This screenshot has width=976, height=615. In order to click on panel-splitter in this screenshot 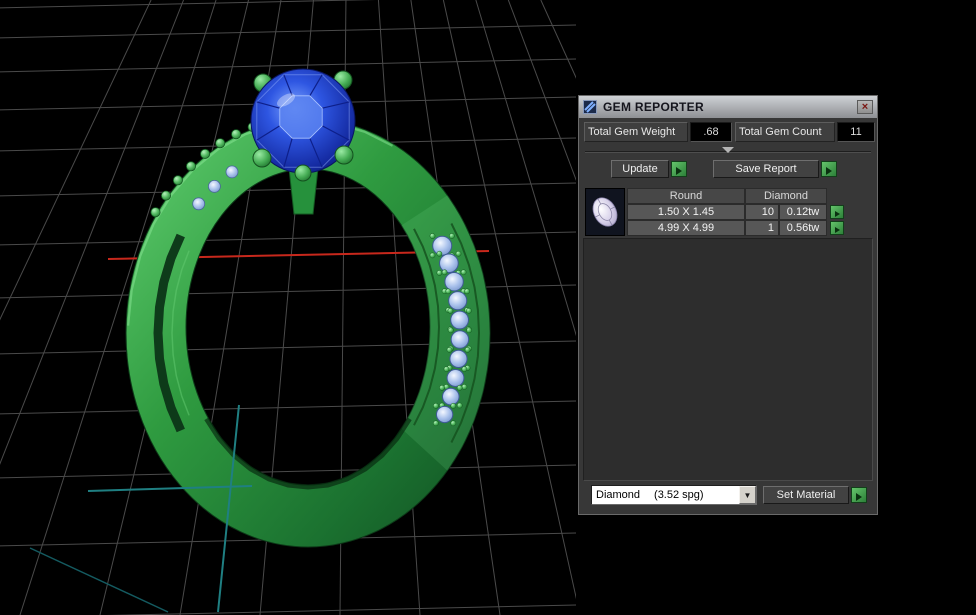, I will do `click(728, 151)`.